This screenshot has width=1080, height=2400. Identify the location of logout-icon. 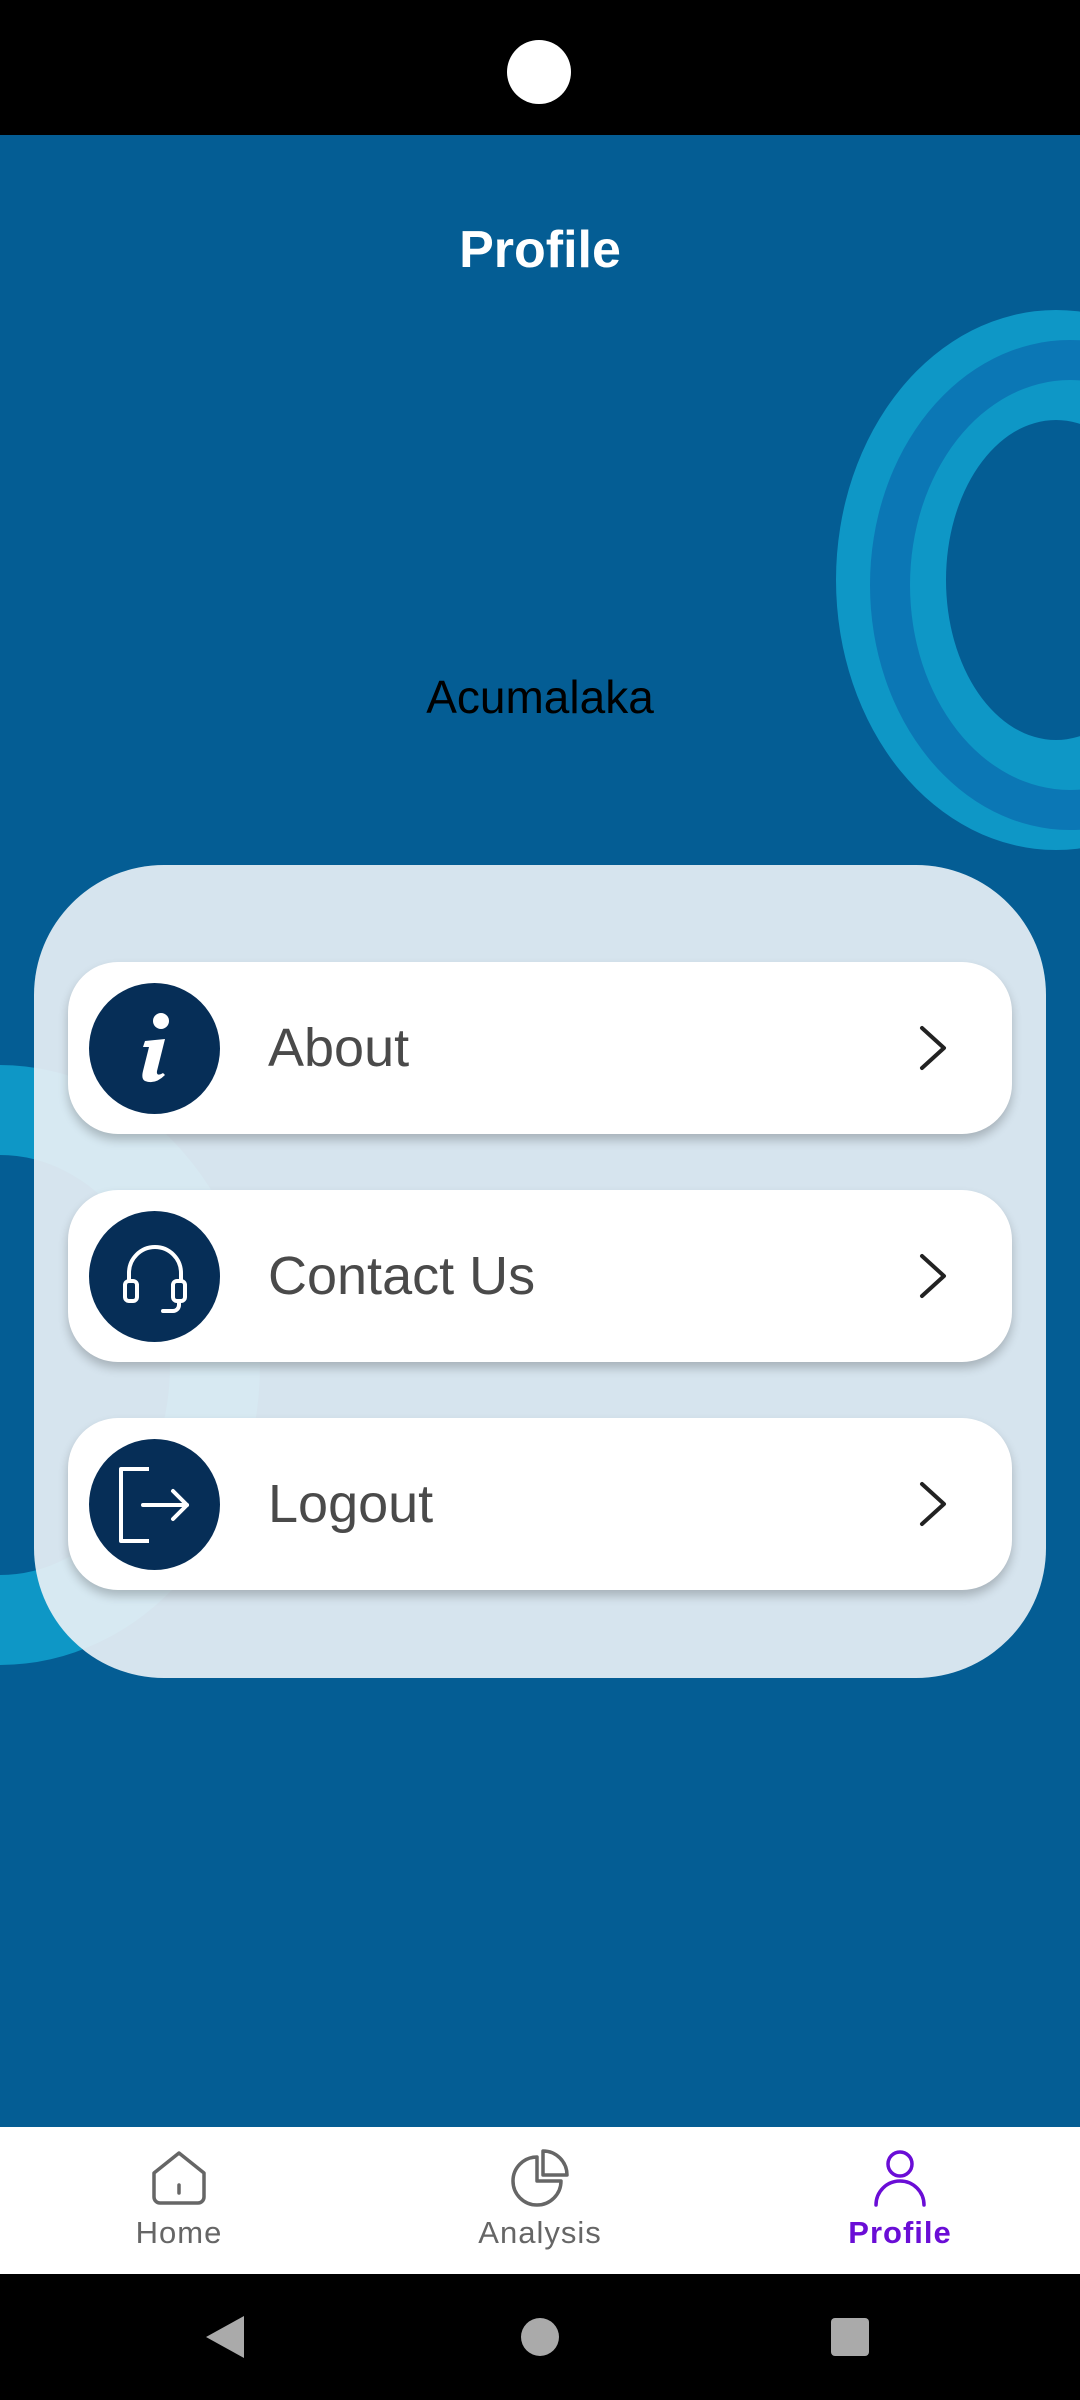
(154, 1504).